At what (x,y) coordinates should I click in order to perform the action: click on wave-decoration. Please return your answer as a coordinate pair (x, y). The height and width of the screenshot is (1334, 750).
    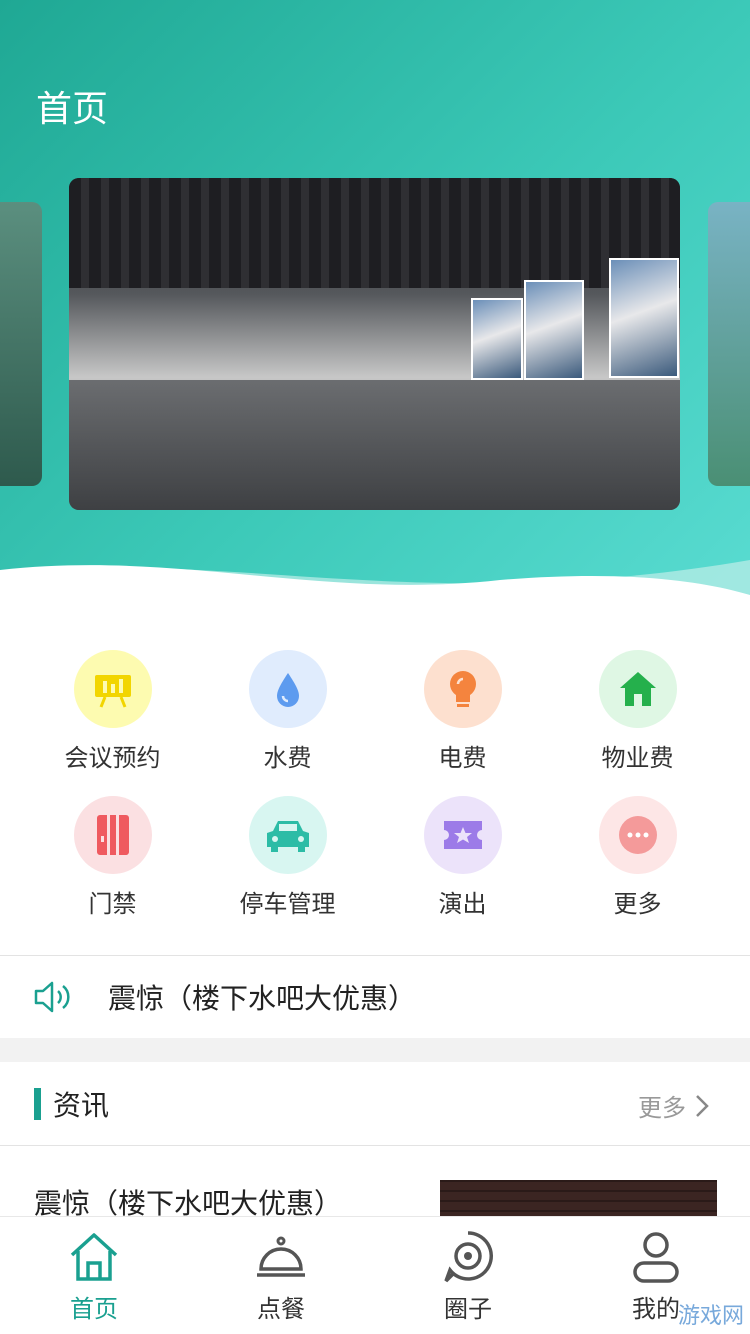
    Looking at the image, I should click on (375, 590).